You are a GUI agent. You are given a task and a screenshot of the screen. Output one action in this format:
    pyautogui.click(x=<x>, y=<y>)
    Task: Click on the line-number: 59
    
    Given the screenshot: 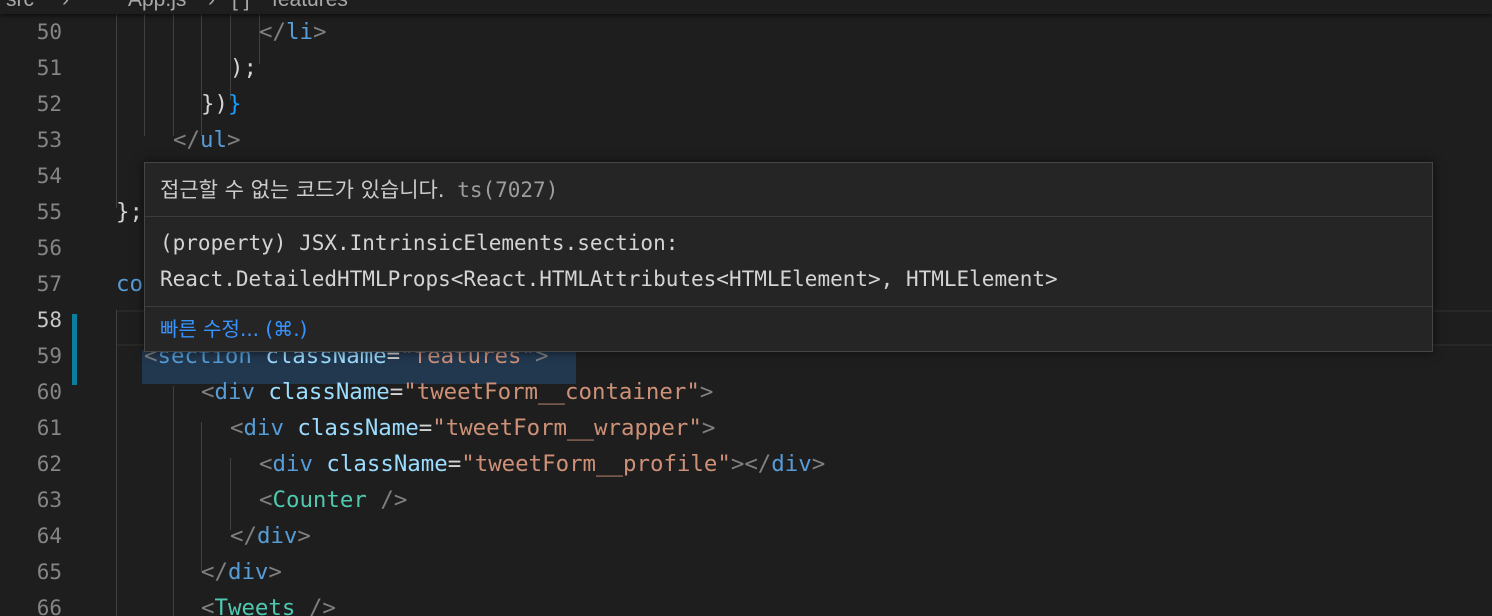 What is the action you would take?
    pyautogui.click(x=31, y=356)
    